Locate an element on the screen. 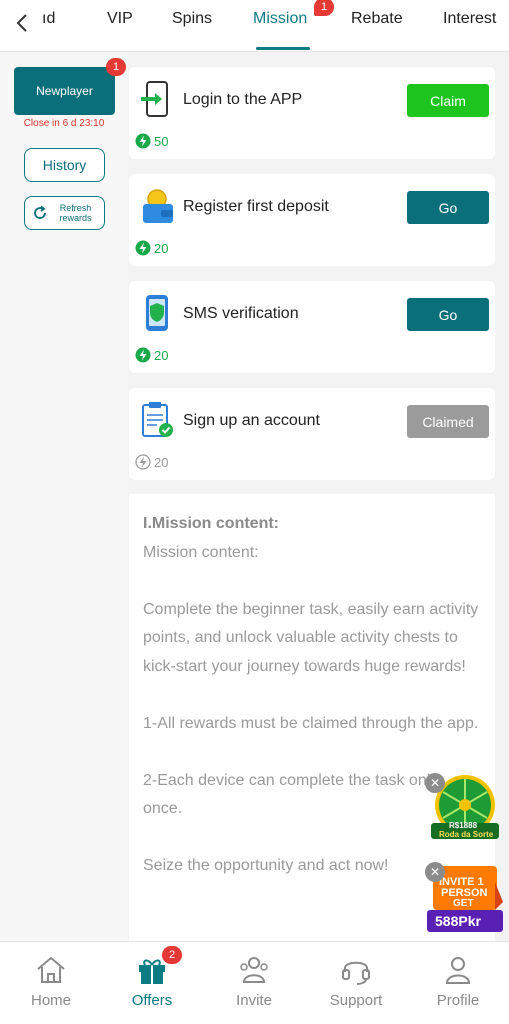  tab-interest: Interest is located at coordinates (469, 22).